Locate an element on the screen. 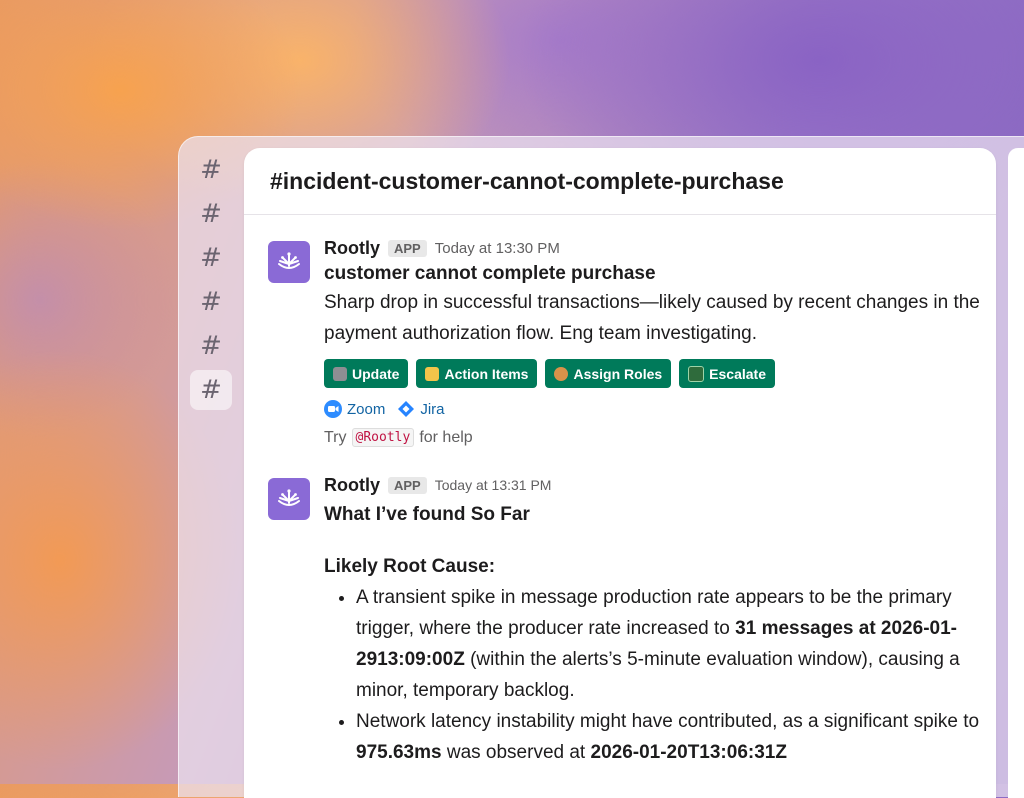  findings-title: What I’ve found So Far is located at coordinates (427, 514).